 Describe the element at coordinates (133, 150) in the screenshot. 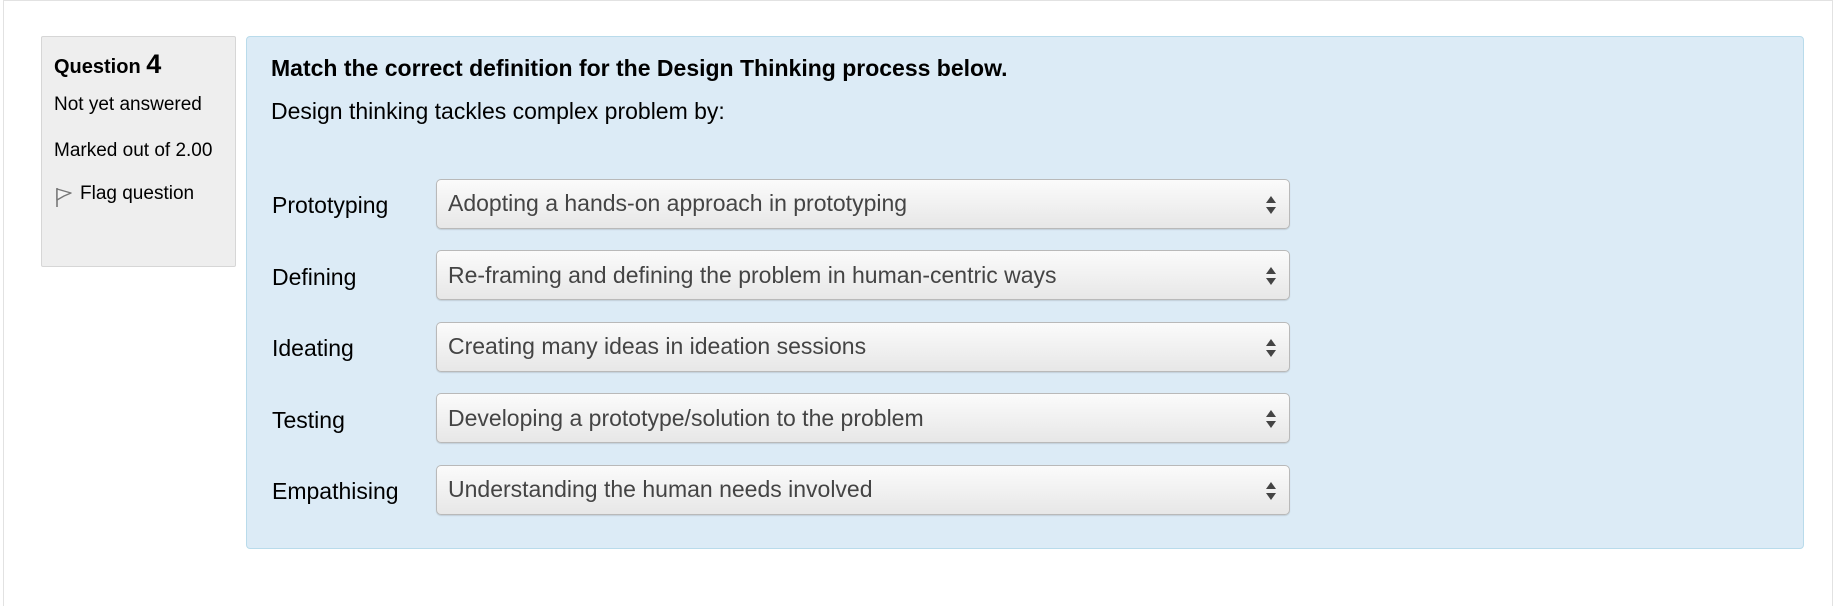

I see `question-grade: Marked out of 2.00` at that location.